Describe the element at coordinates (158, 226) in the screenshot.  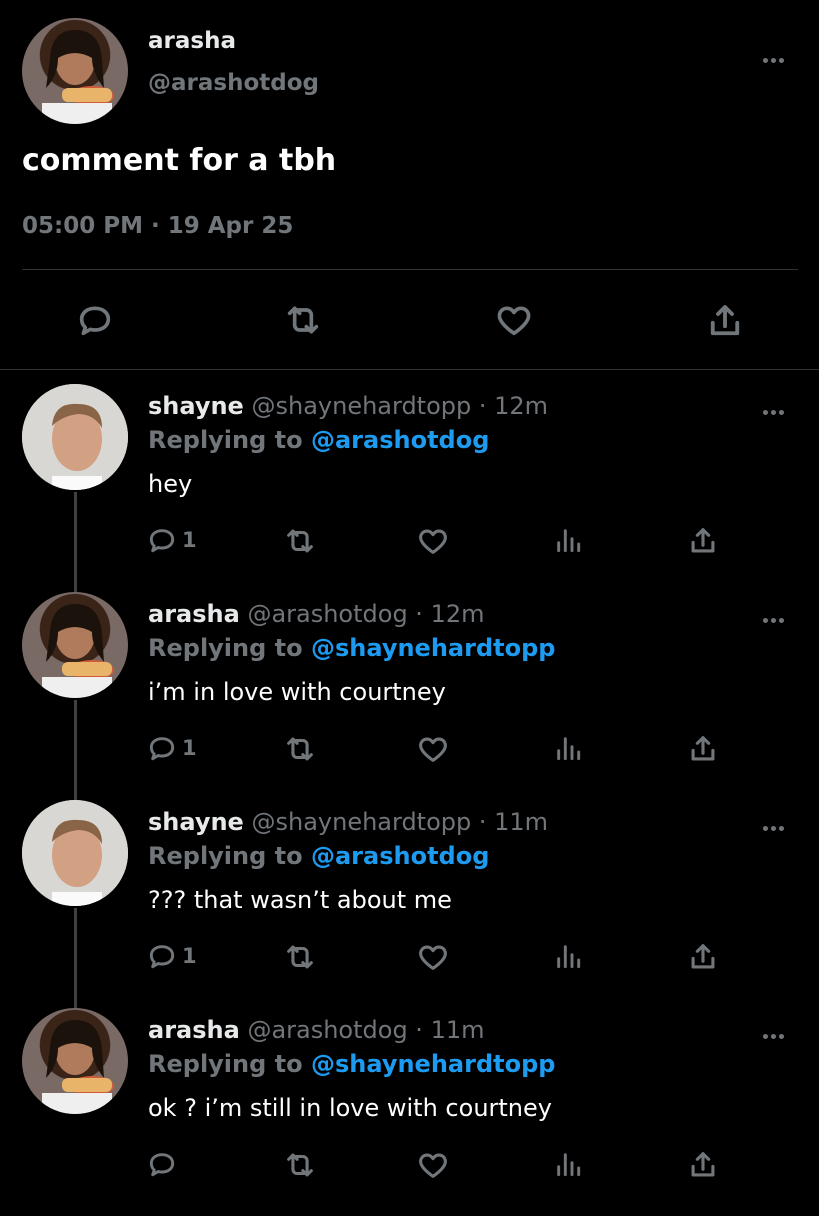
I see `tweet-timestamp: 05:00 PM · 19 Apr 25` at that location.